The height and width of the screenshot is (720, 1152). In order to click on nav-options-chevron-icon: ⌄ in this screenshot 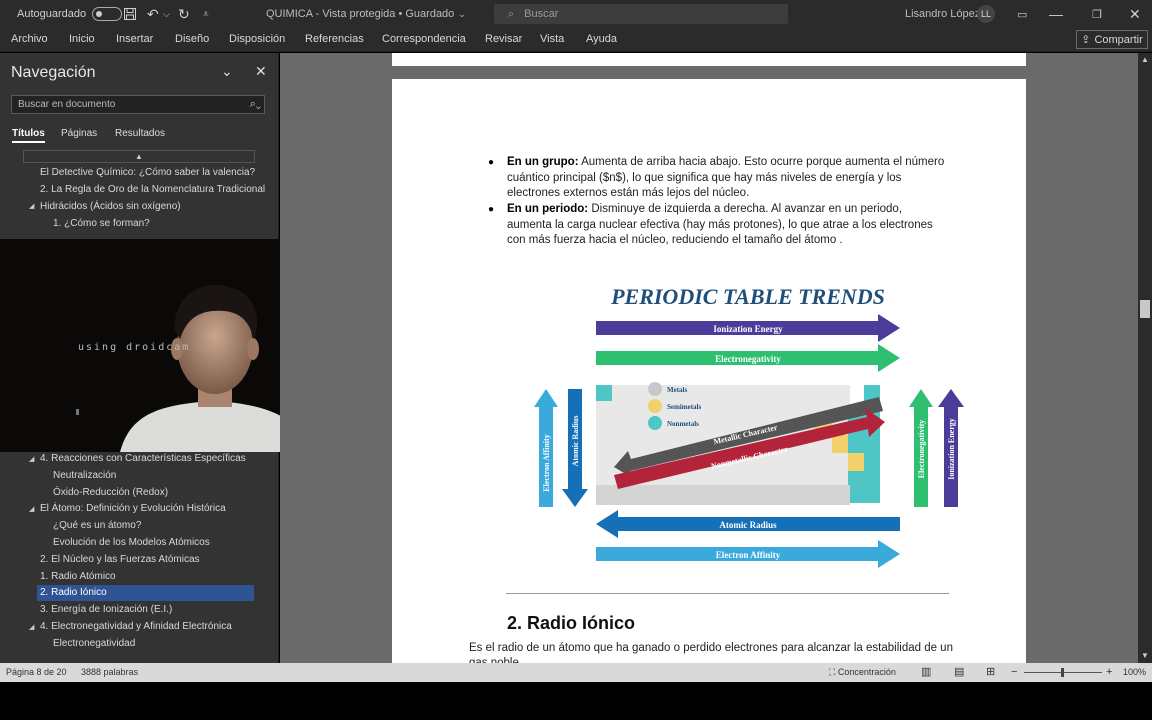, I will do `click(227, 71)`.